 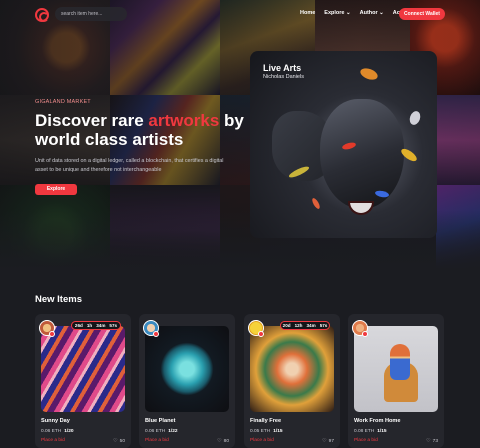 I want to click on countdown-timer: 20d 12h 34m 57s, so click(x=305, y=325).